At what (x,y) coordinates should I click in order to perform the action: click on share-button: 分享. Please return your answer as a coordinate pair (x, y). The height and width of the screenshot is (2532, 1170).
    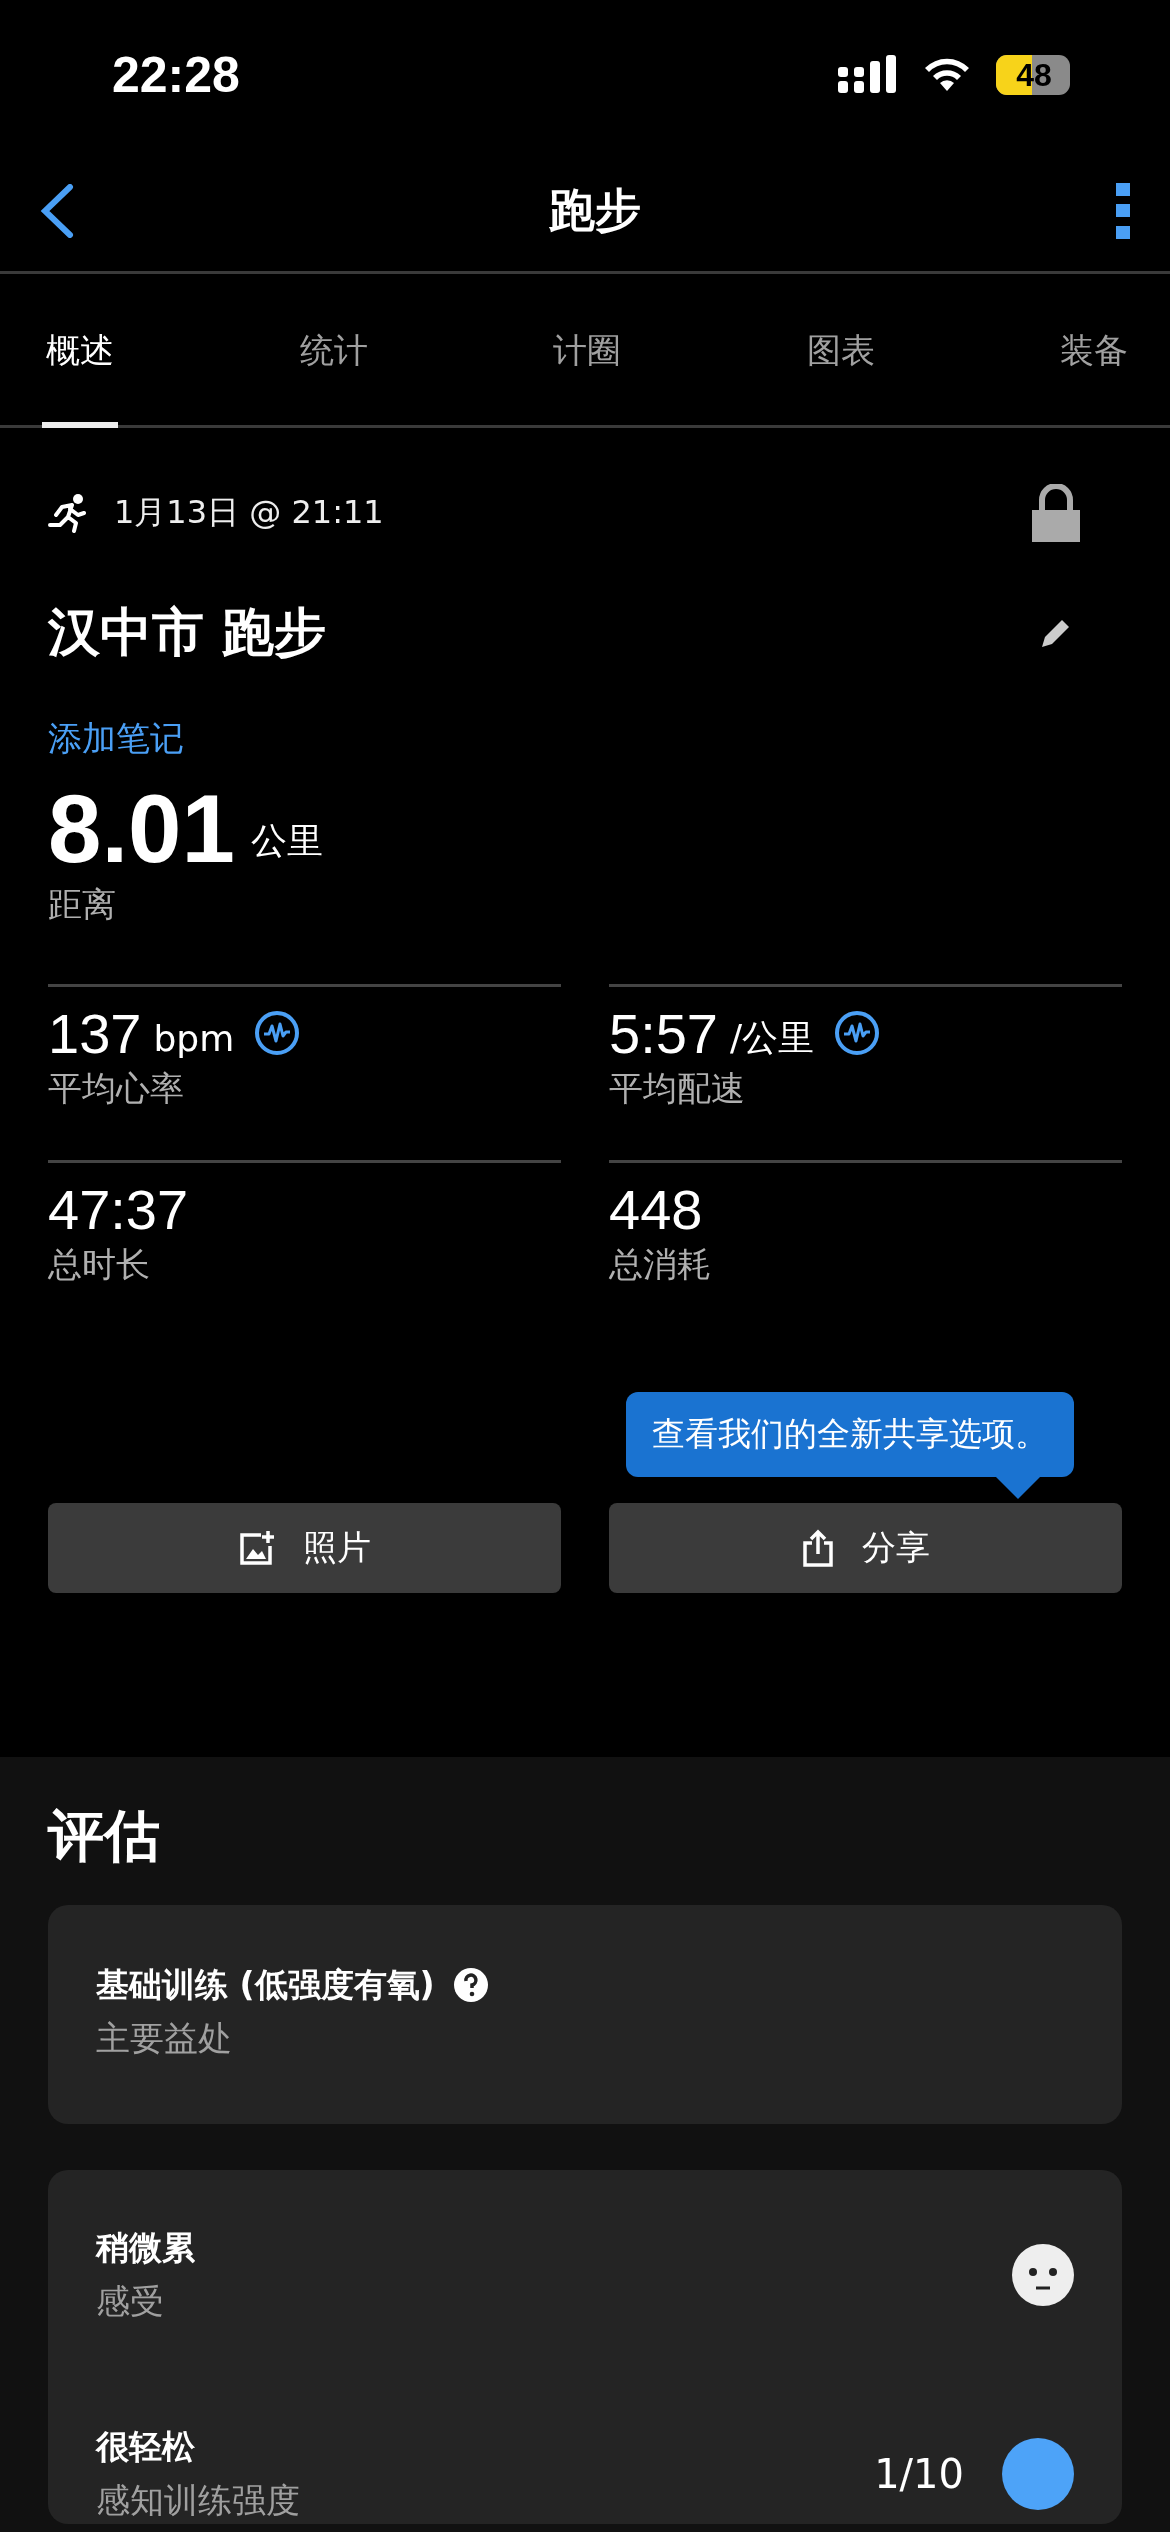
    Looking at the image, I should click on (865, 1547).